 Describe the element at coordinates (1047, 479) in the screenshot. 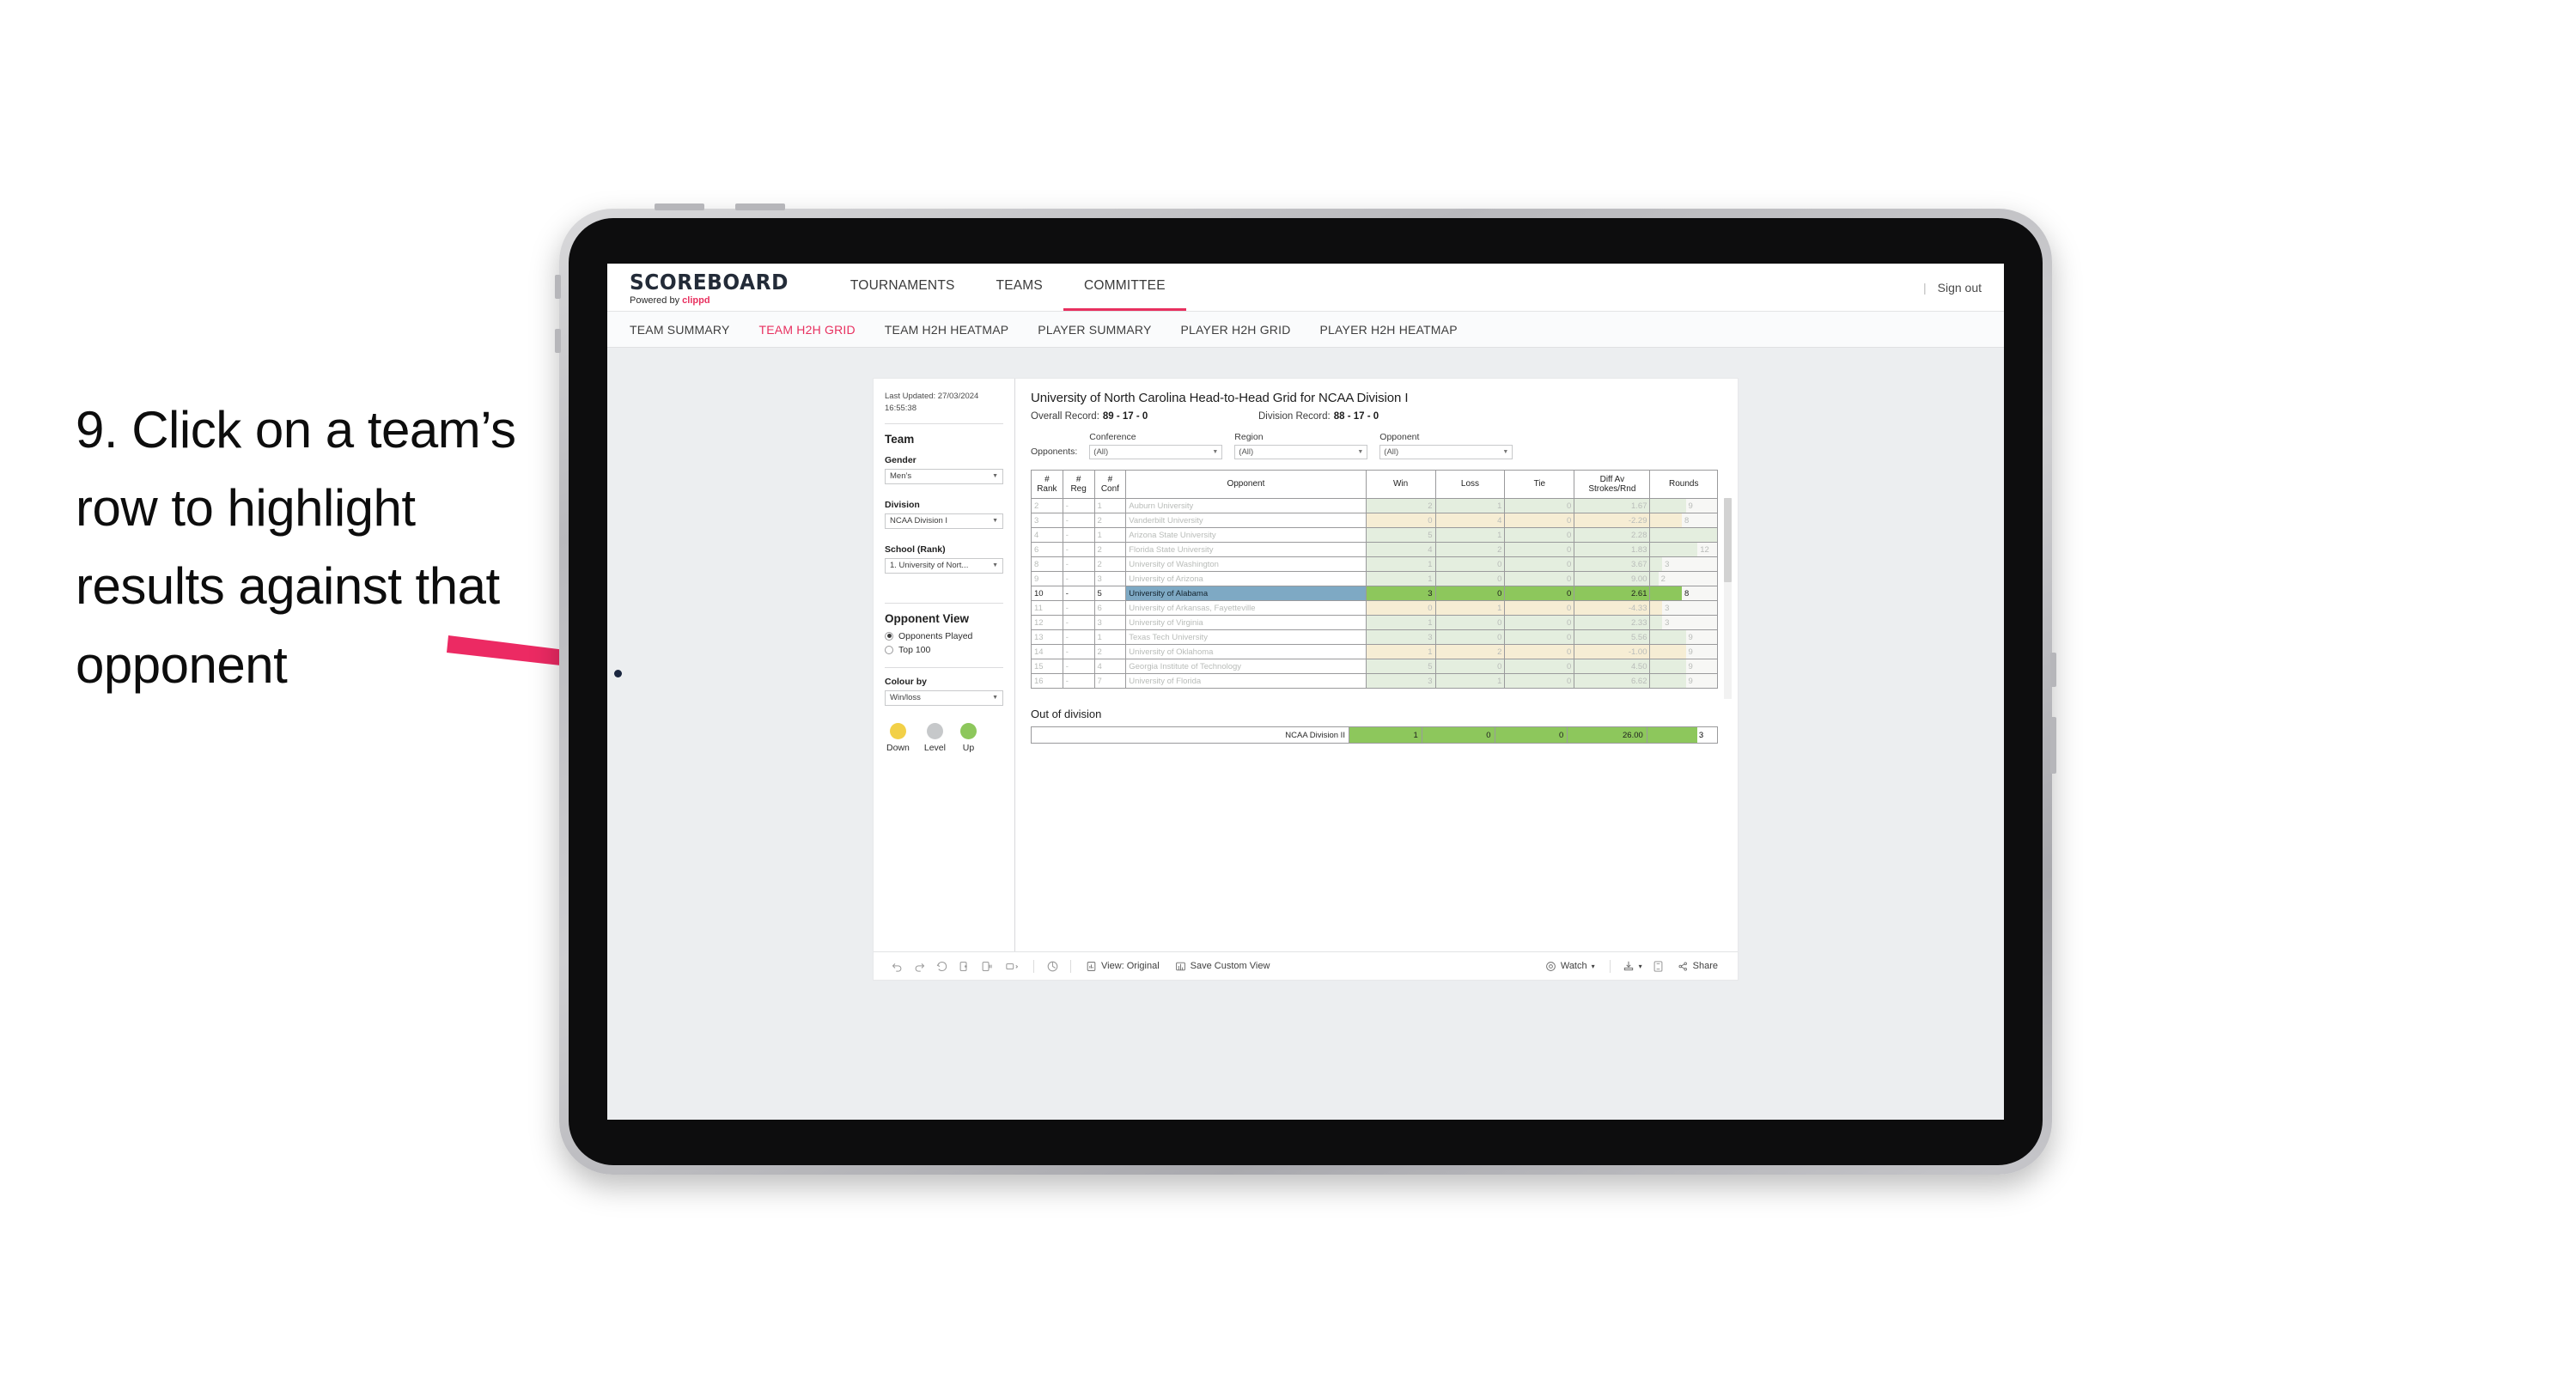

I see `col-rank-line1: #` at that location.